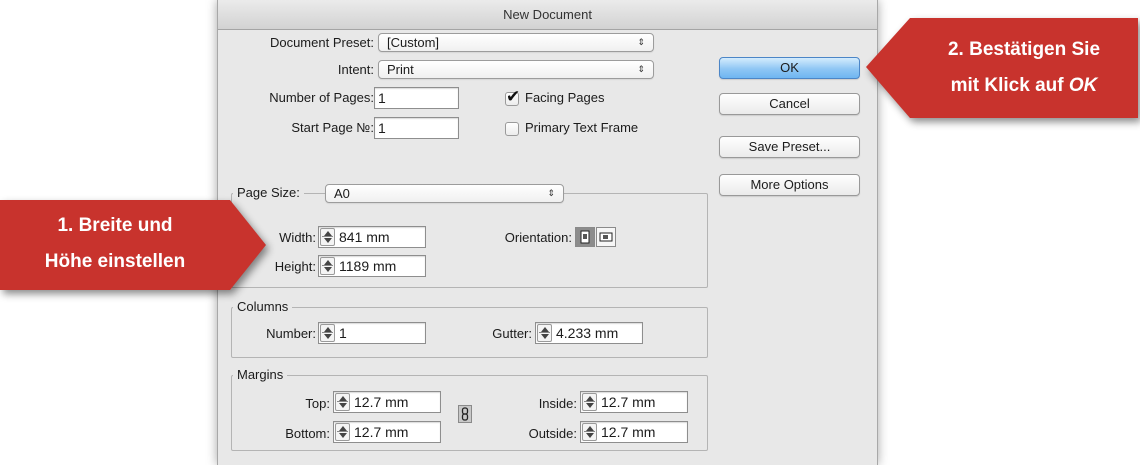 The width and height of the screenshot is (1140, 465). Describe the element at coordinates (538, 237) in the screenshot. I see `orientation-label: Orientation:` at that location.